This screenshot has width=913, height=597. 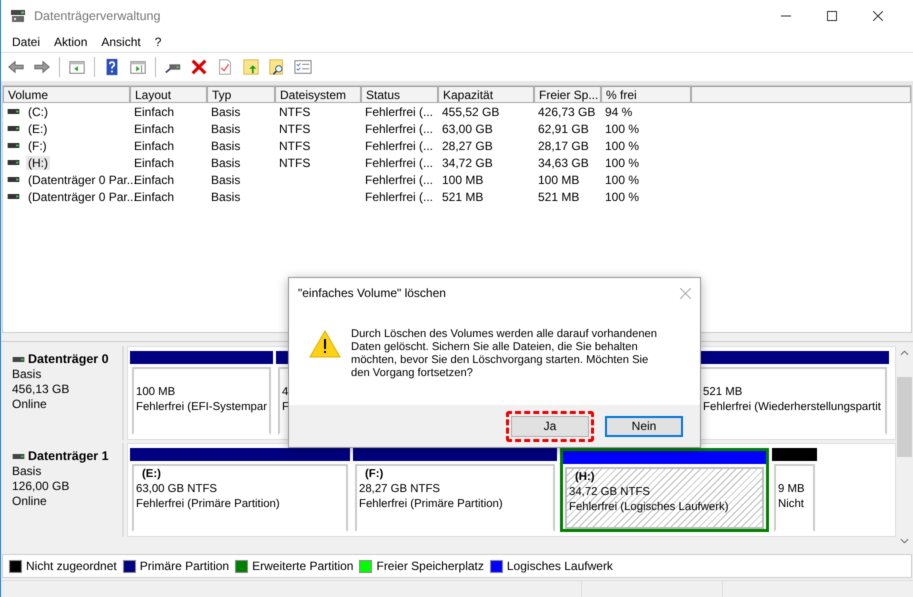 I want to click on menu-item: Aktion, so click(x=70, y=41).